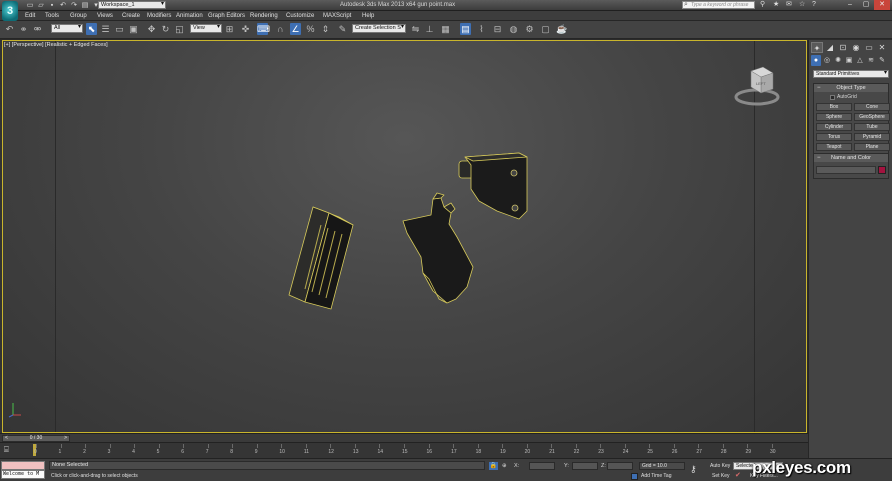 The image size is (892, 481). Describe the element at coordinates (325, 29) in the screenshot. I see `spinner-snap-icon: ⇕` at that location.